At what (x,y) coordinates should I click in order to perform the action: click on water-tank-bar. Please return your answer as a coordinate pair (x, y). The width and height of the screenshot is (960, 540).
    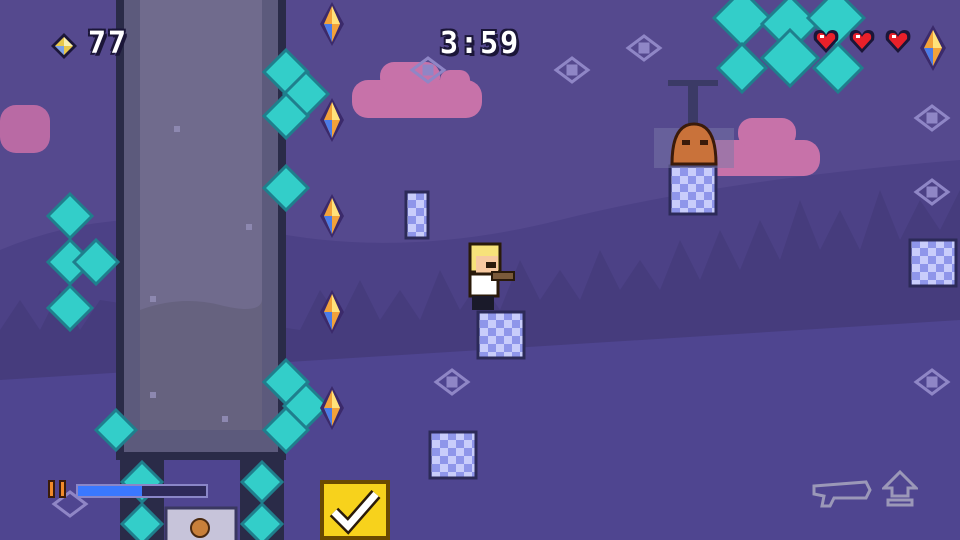
    Looking at the image, I should click on (142, 491).